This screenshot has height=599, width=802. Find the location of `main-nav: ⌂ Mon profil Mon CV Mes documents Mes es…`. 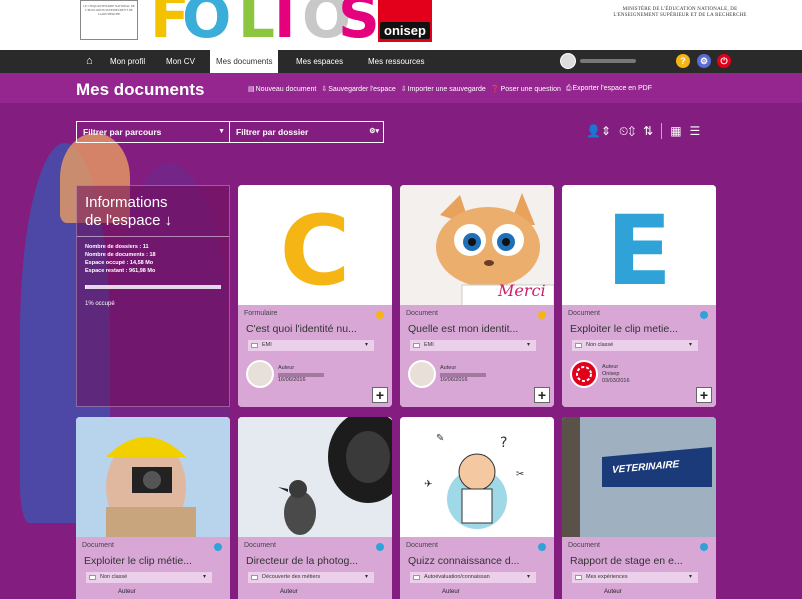

main-nav: ⌂ Mon profil Mon CV Mes documents Mes es… is located at coordinates (401, 61).